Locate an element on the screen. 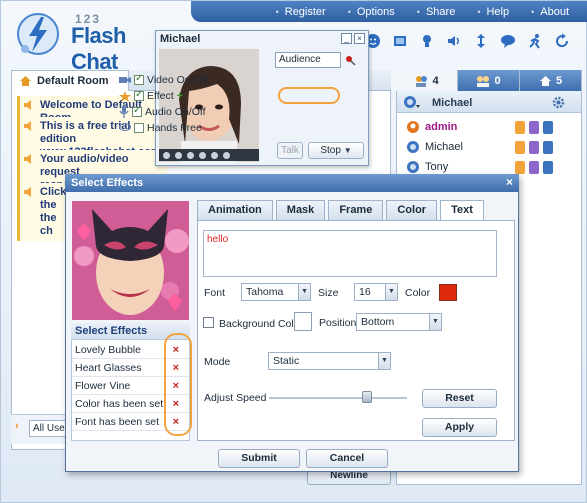  app-logo: 123 Flash Chat is located at coordinates (95, 41).